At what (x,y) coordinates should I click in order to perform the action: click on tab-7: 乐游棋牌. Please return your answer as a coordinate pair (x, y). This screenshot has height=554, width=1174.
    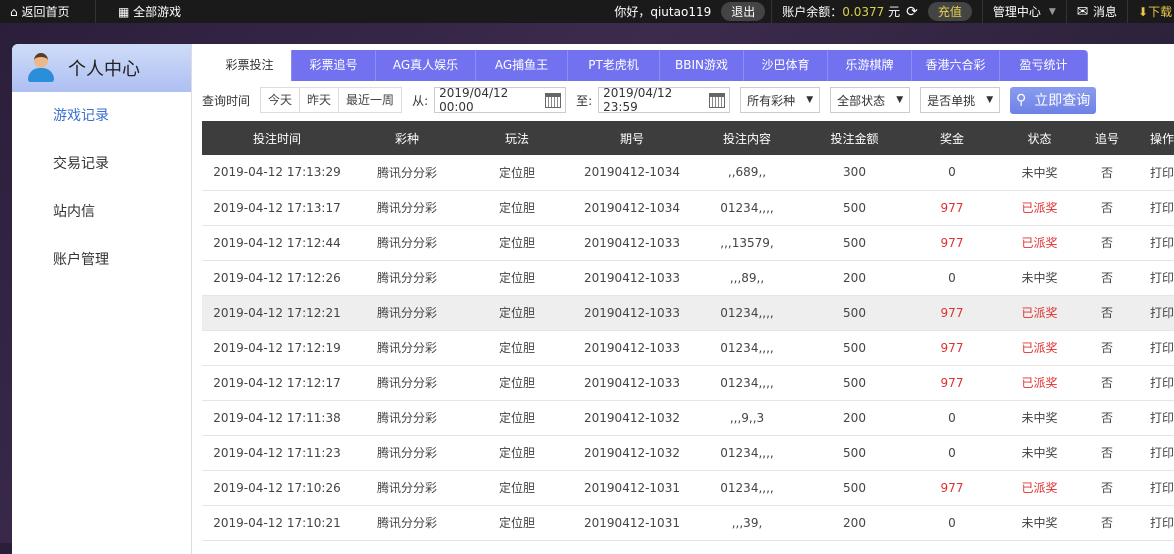
    Looking at the image, I should click on (870, 65).